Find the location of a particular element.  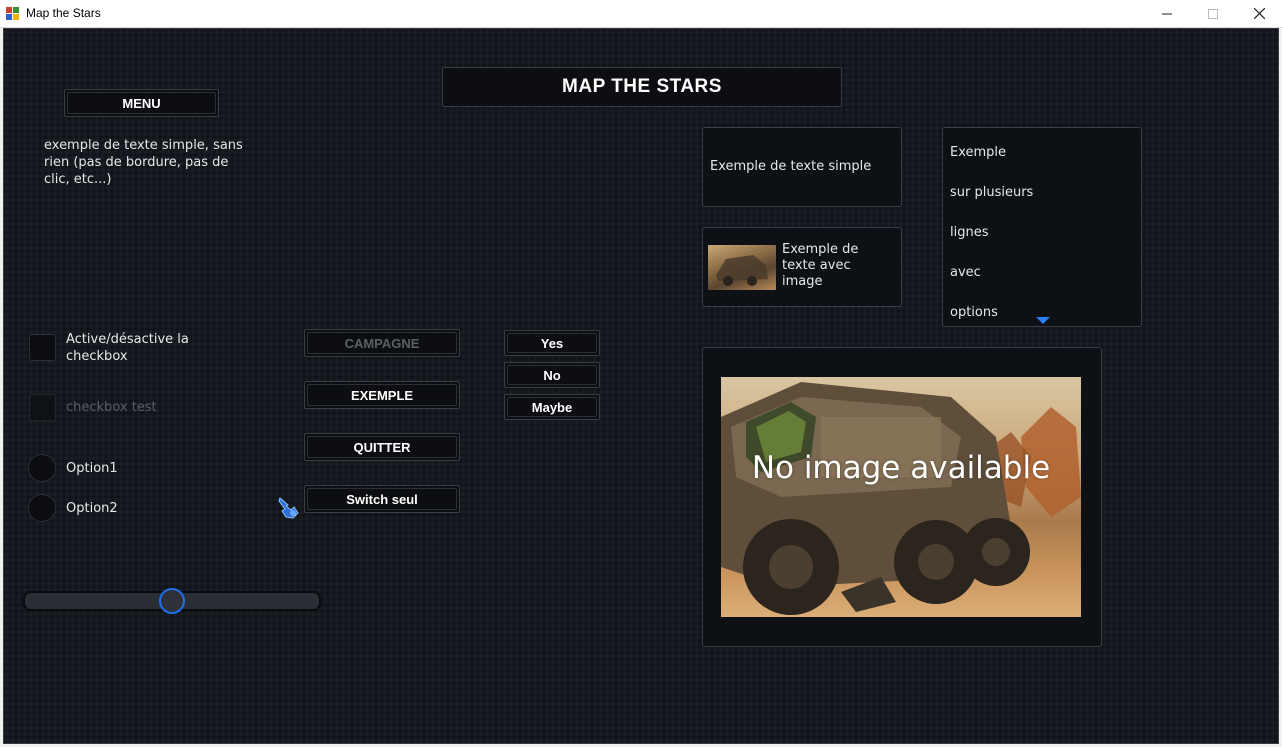

choice-yes-label: Yes is located at coordinates (552, 343).